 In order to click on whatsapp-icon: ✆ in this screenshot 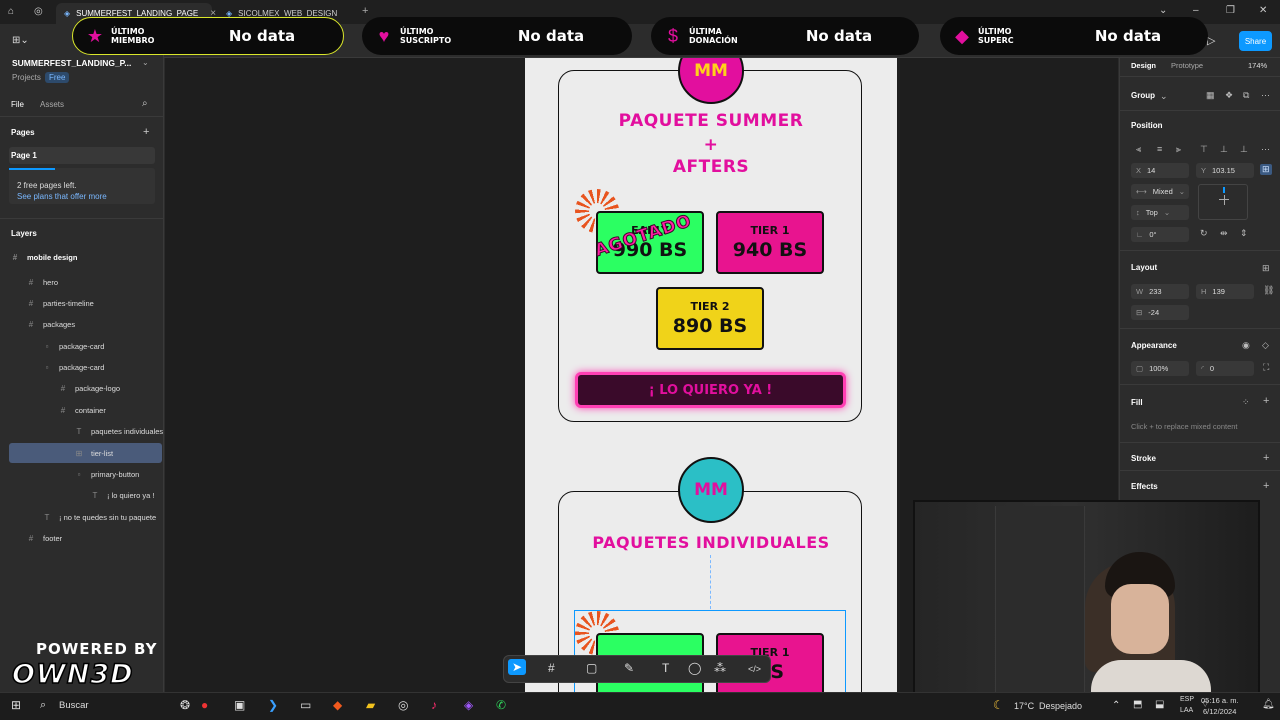, I will do `click(501, 705)`.